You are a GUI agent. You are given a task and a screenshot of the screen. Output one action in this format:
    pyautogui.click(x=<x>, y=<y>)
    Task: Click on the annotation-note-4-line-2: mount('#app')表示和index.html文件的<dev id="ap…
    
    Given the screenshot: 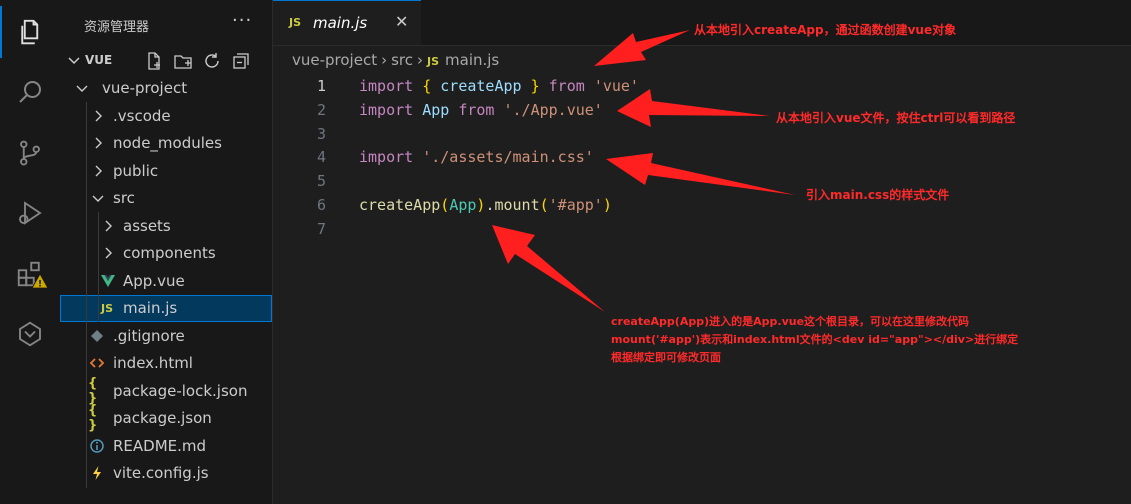 What is the action you would take?
    pyautogui.click(x=815, y=339)
    